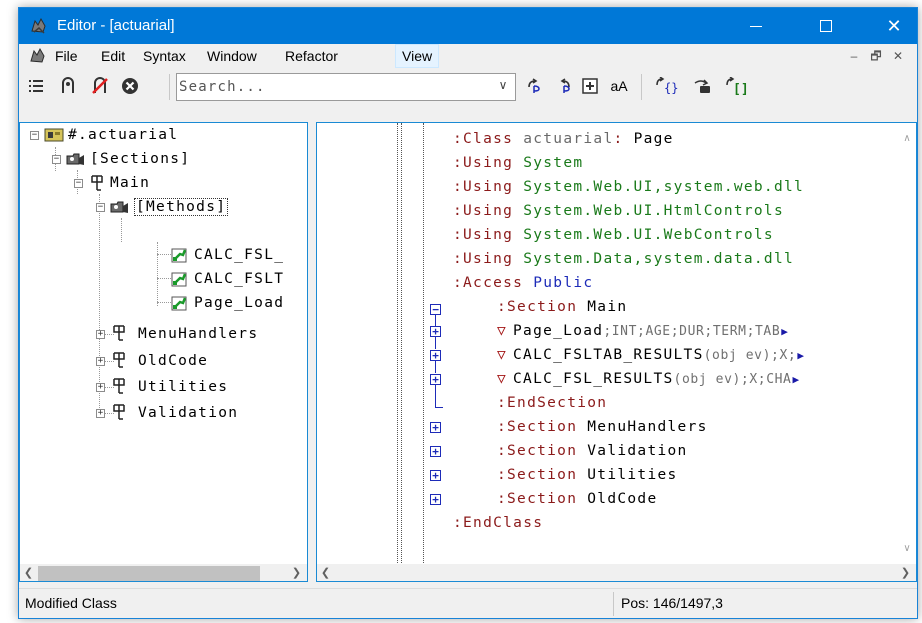  I want to click on mdi-minimize-button: –, so click(854, 56).